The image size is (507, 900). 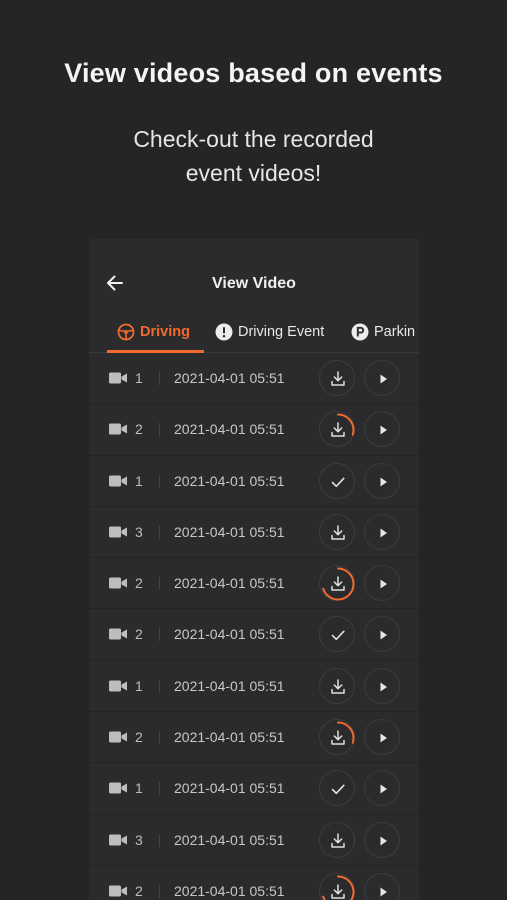 What do you see at coordinates (253, 173) in the screenshot?
I see `promo-subtitle-line2: event videos!` at bounding box center [253, 173].